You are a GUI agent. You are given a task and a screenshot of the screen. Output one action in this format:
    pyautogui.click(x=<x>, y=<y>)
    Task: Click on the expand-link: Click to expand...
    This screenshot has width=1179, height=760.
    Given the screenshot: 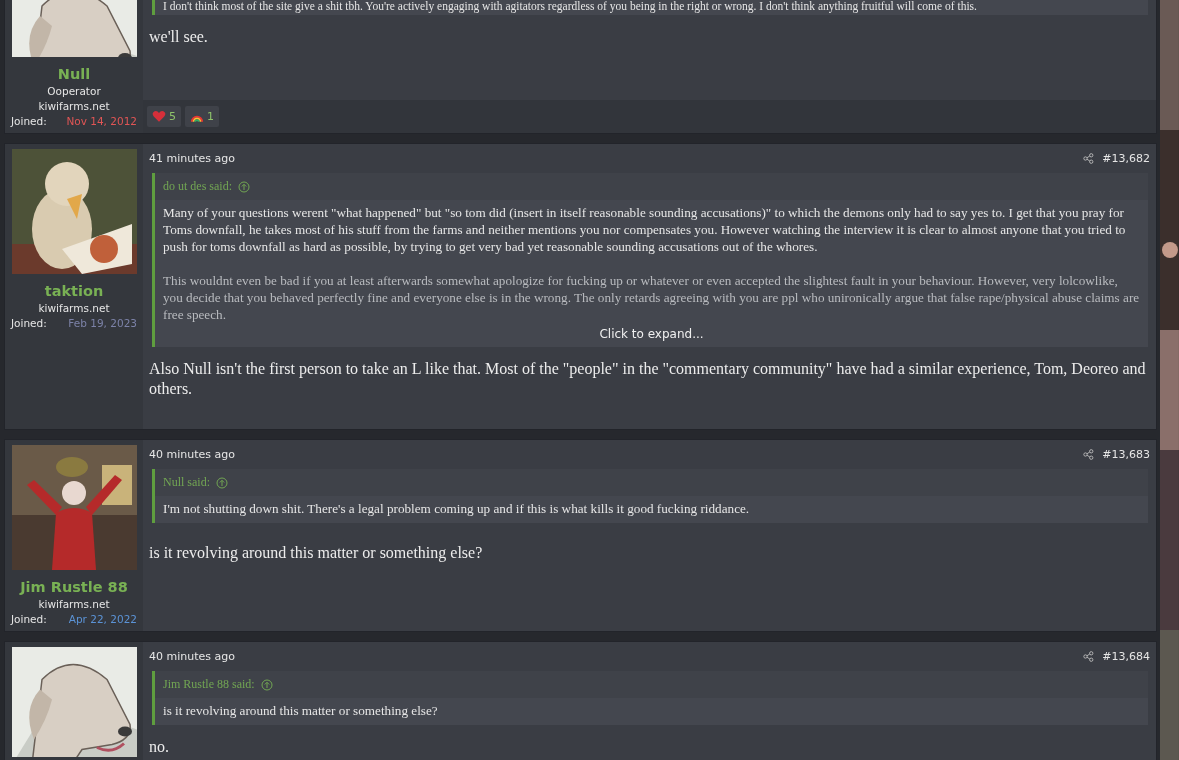 What is the action you would take?
    pyautogui.click(x=651, y=334)
    